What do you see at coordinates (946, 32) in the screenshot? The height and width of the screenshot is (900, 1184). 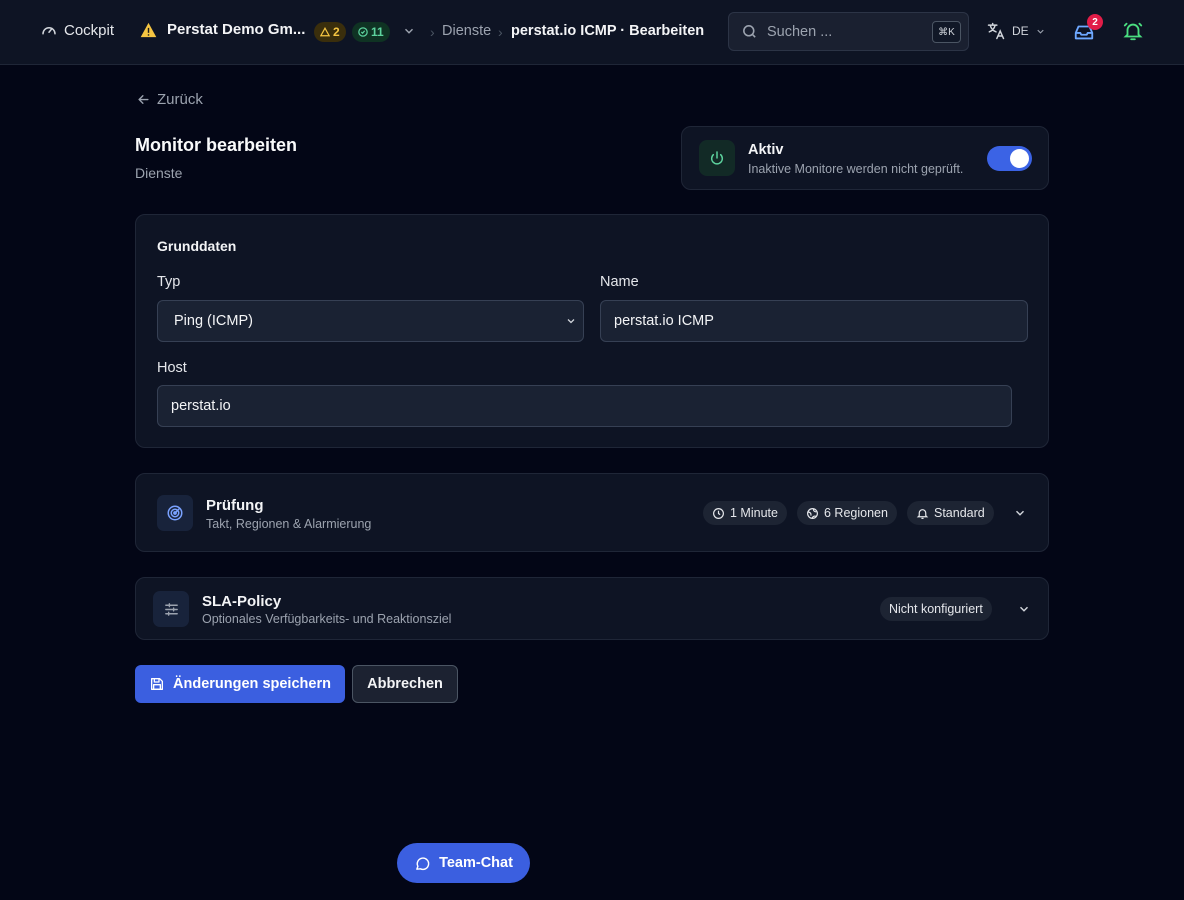 I see `search-shortcut: ⌘K` at bounding box center [946, 32].